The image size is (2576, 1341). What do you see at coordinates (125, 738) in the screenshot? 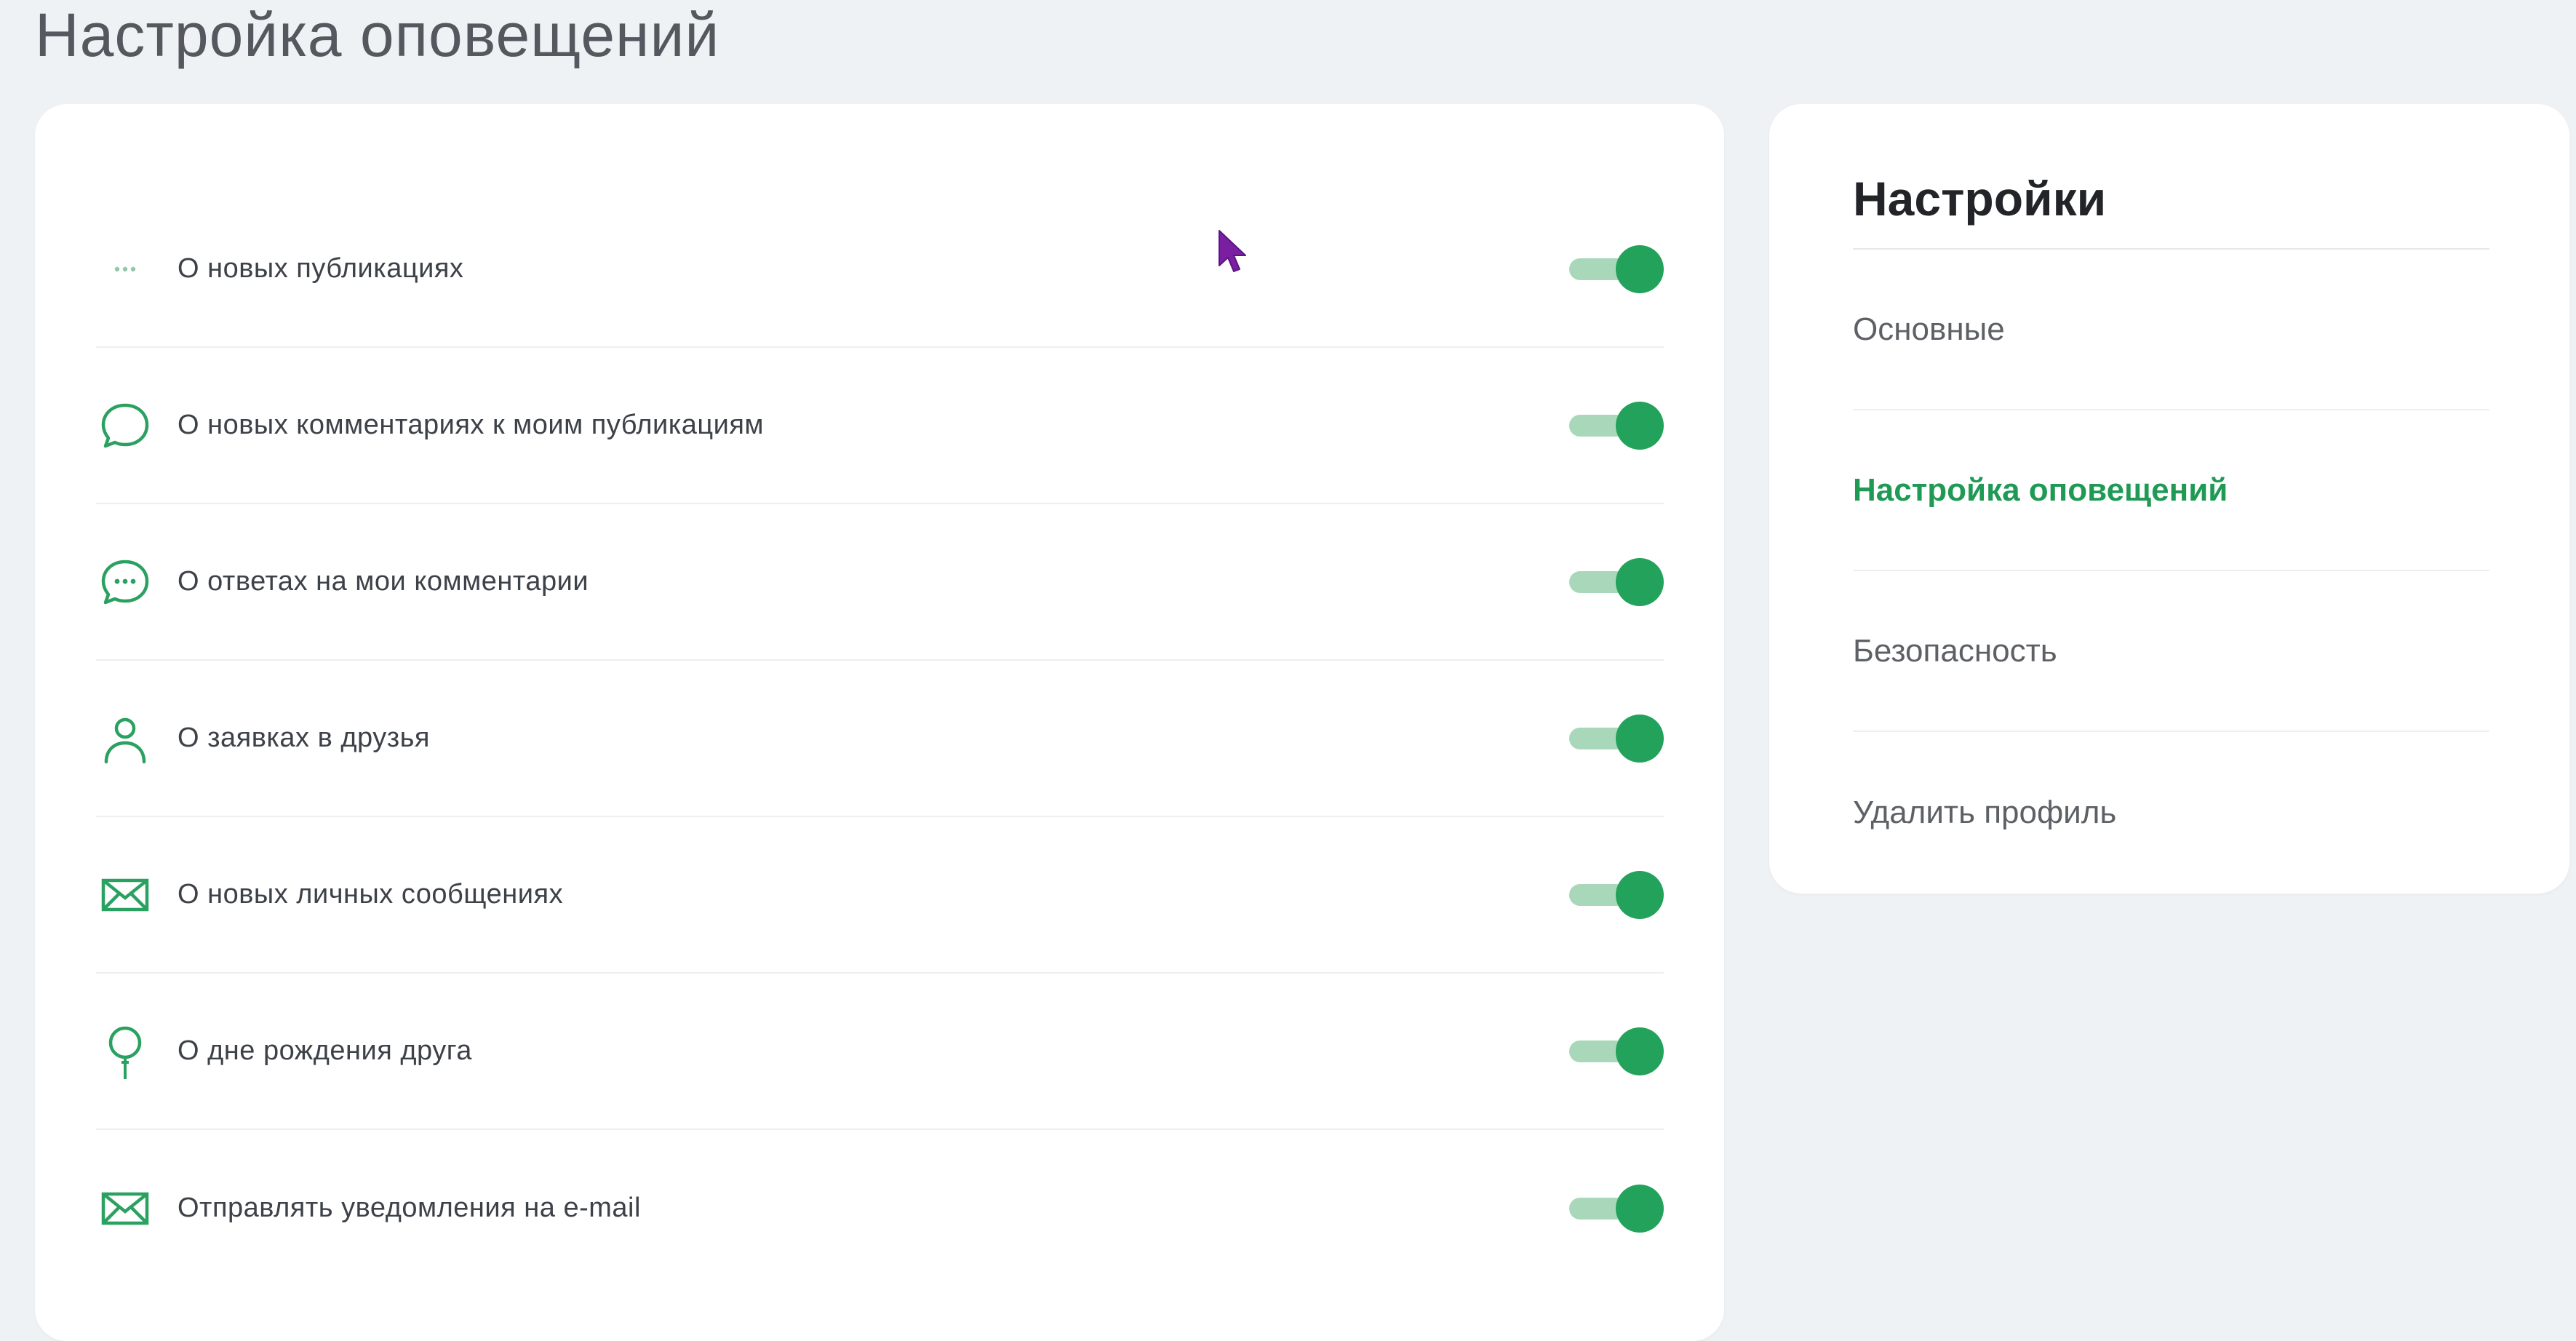
I see `user-icon` at bounding box center [125, 738].